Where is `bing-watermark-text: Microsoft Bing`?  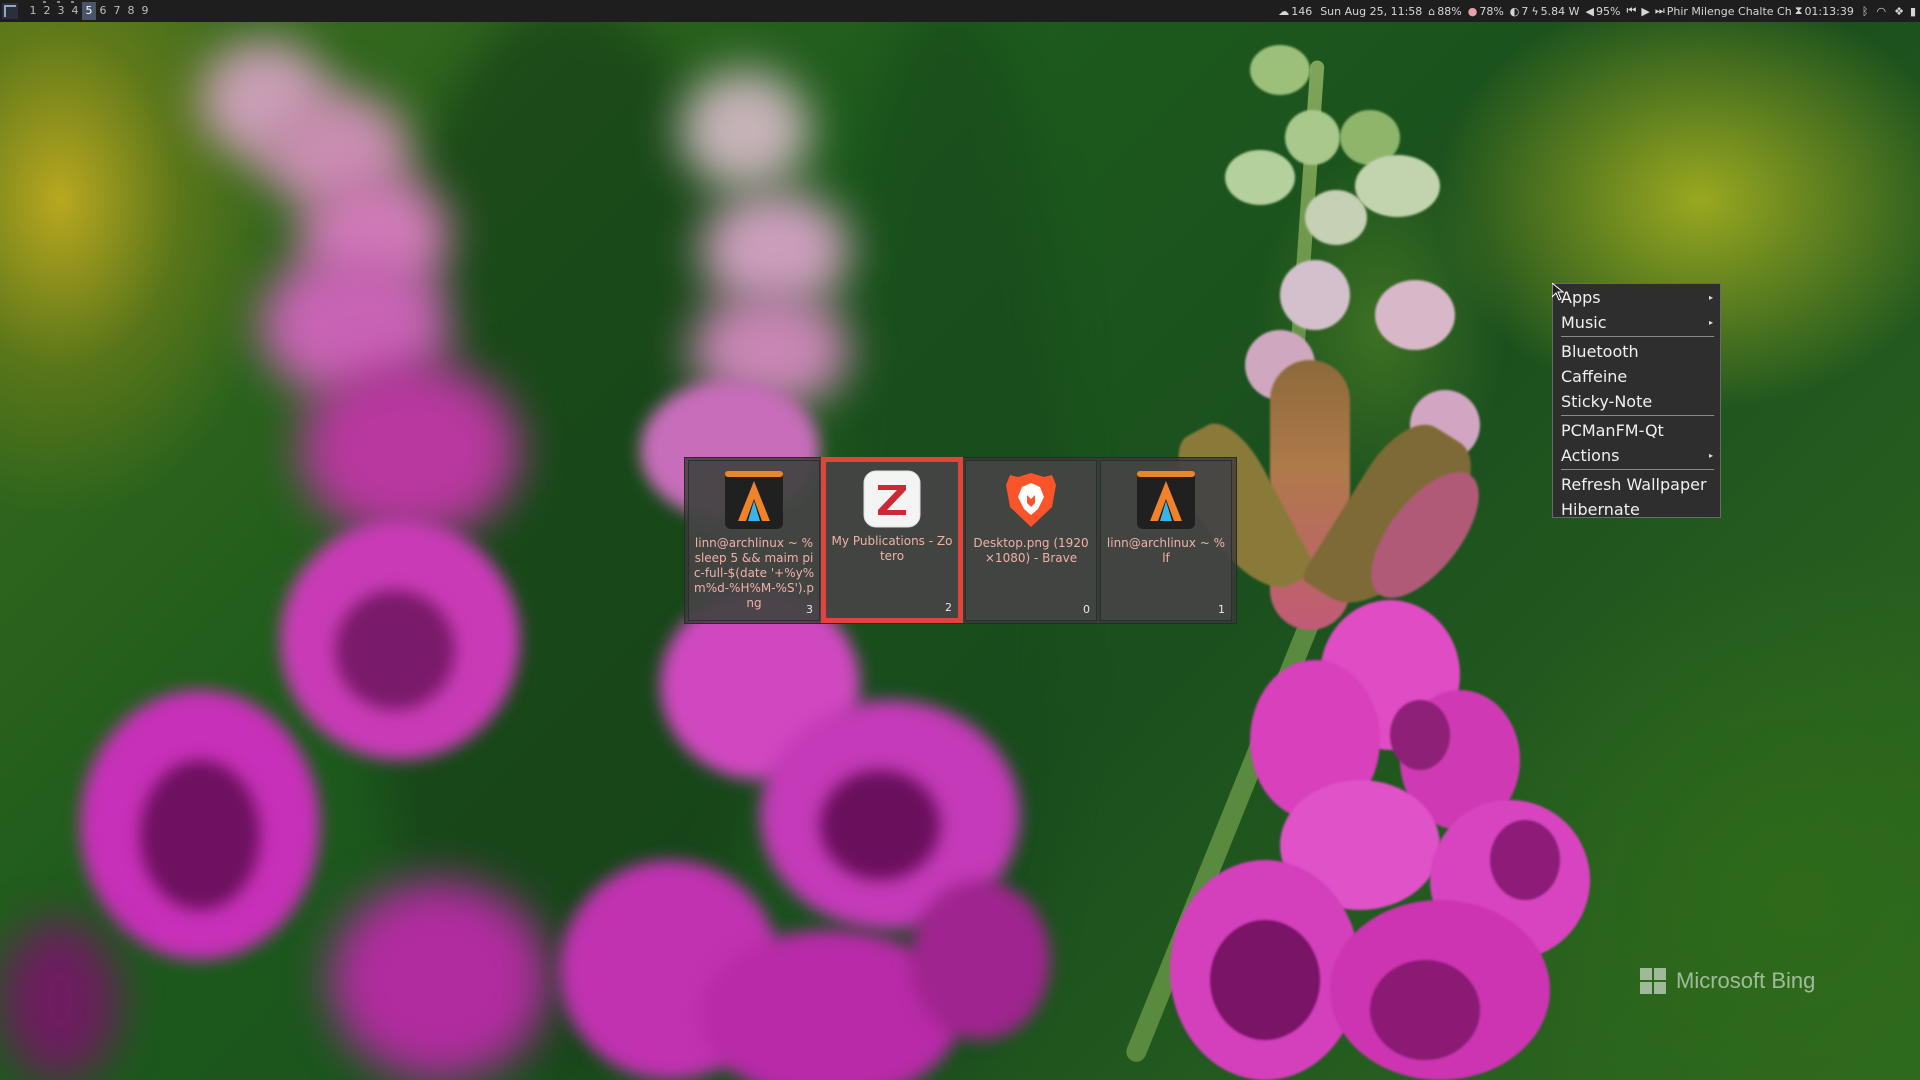 bing-watermark-text: Microsoft Bing is located at coordinates (1746, 980).